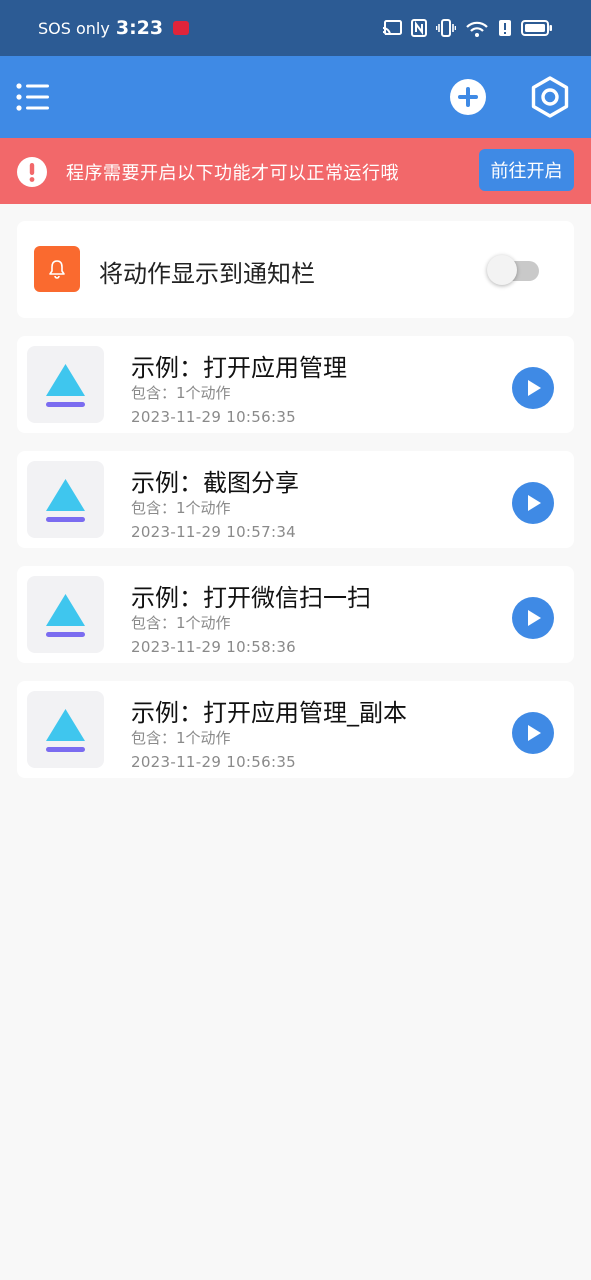 The width and height of the screenshot is (591, 1280). I want to click on app-bar, so click(295, 97).